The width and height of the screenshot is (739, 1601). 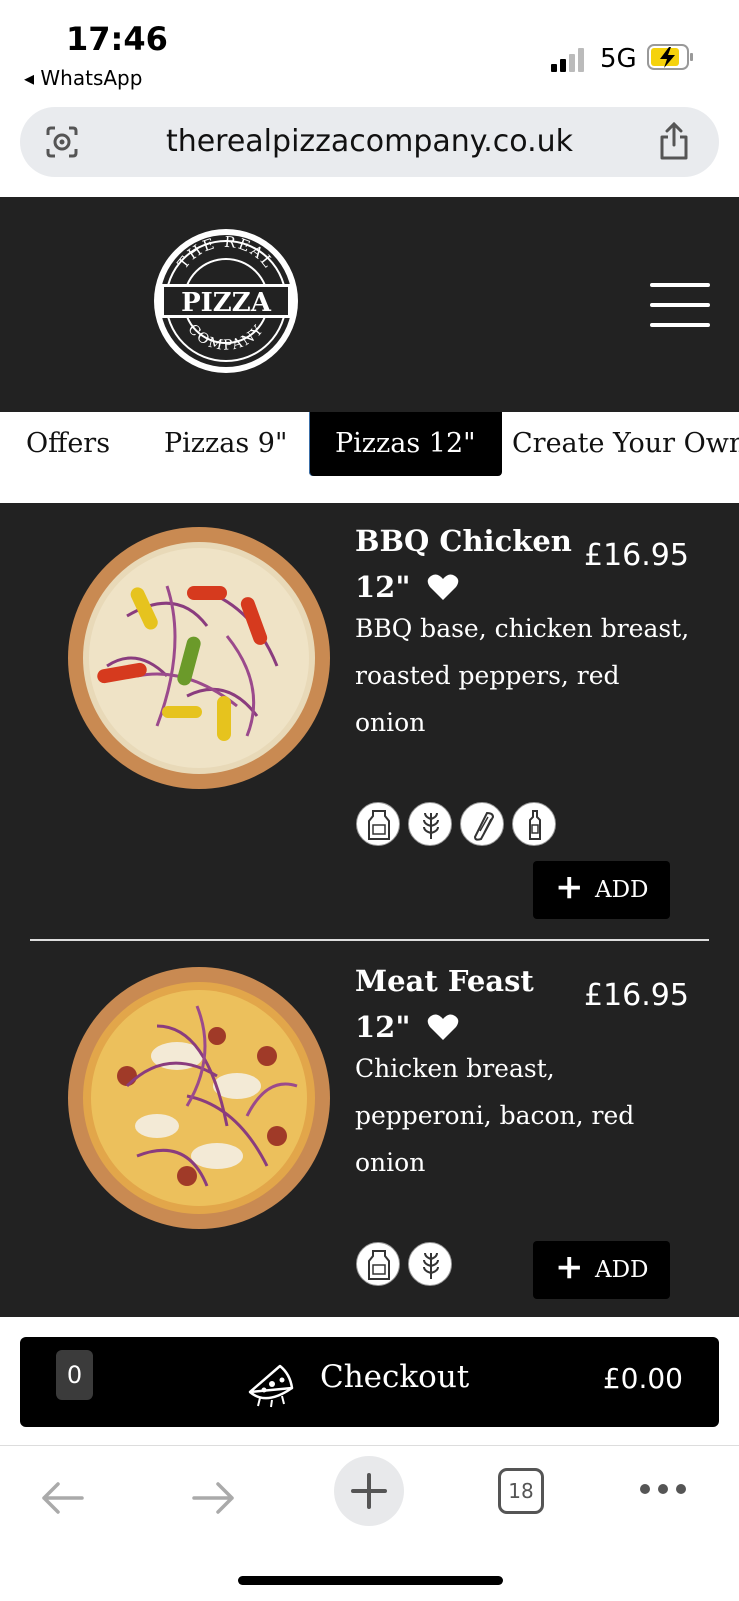 What do you see at coordinates (482, 824) in the screenshot?
I see `celery-icon` at bounding box center [482, 824].